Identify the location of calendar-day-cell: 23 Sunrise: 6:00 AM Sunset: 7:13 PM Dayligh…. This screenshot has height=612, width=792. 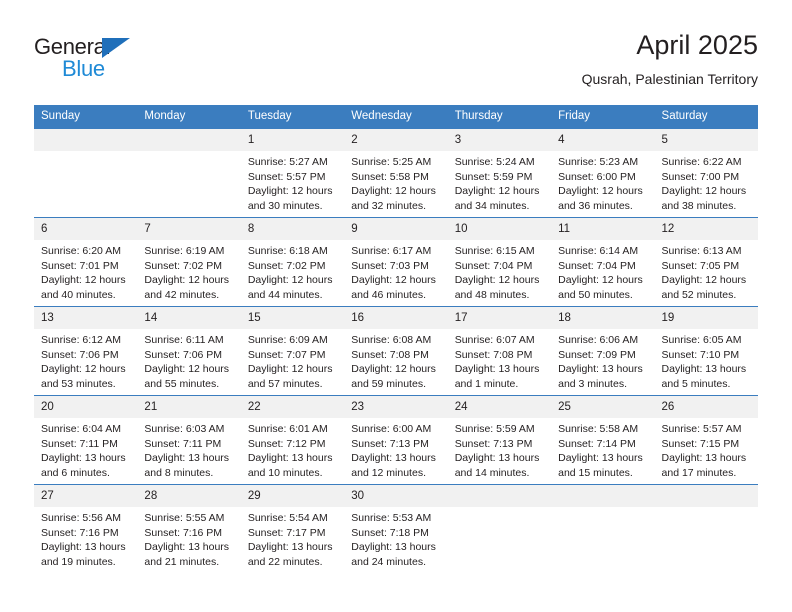
(396, 440).